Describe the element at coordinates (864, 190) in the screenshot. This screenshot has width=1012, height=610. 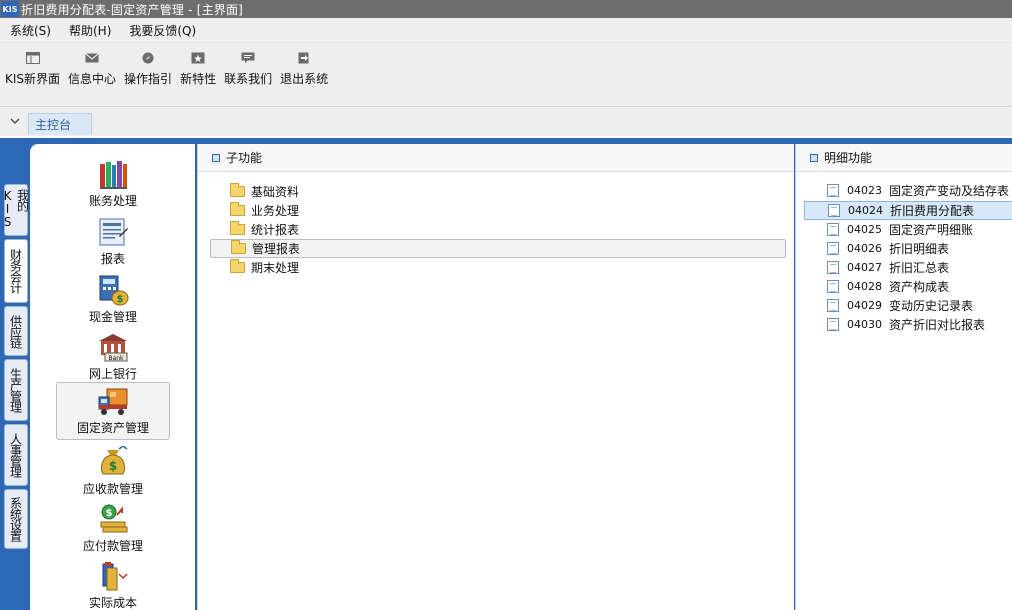
I see `detail-item-code: 04023` at that location.